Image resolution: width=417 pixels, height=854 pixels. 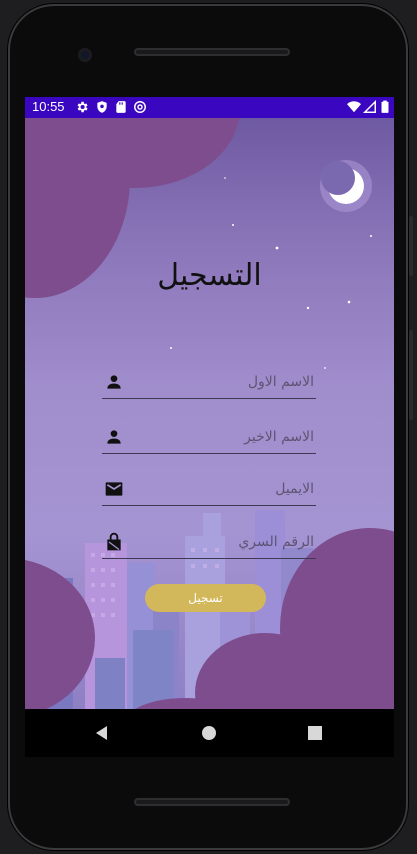 What do you see at coordinates (121, 107) in the screenshot?
I see `sd-card-icon` at bounding box center [121, 107].